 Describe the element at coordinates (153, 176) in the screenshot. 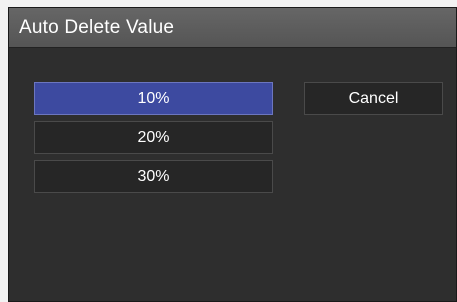

I see `option-30-percent: 30%` at that location.